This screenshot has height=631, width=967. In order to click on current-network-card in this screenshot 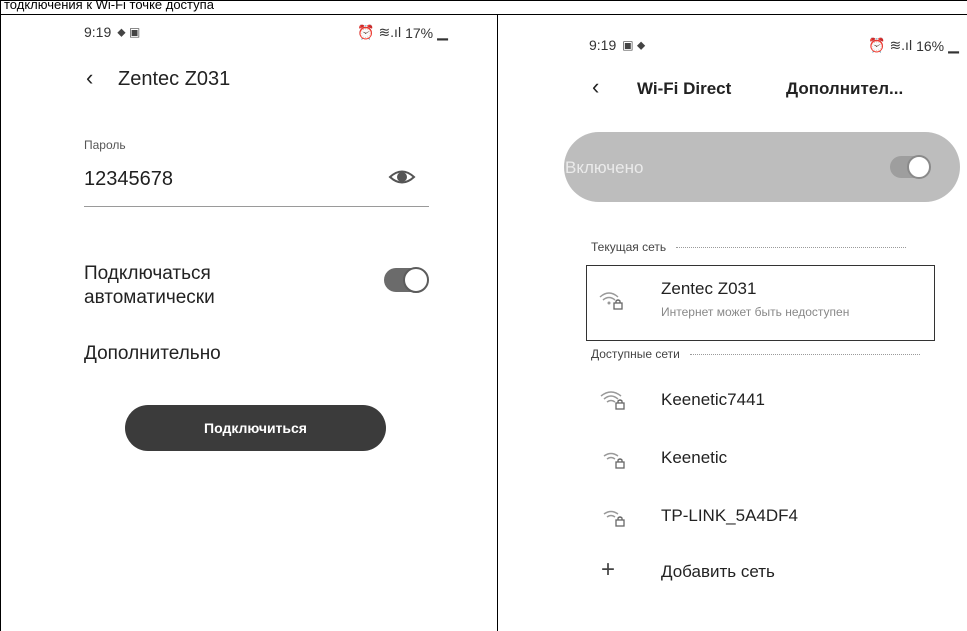, I will do `click(760, 303)`.